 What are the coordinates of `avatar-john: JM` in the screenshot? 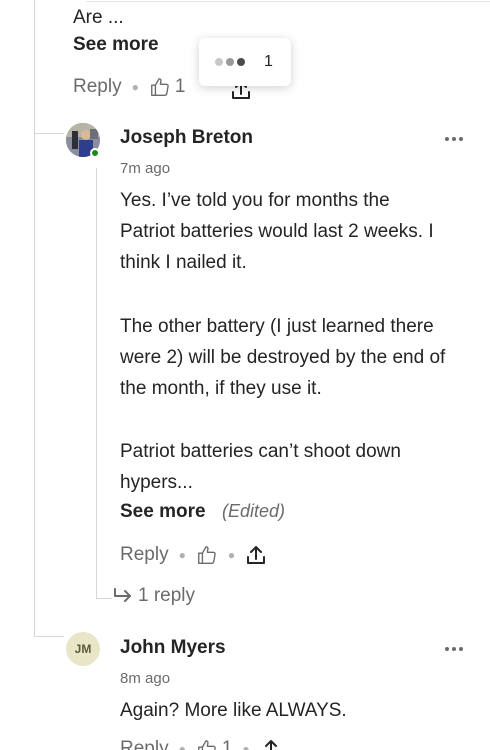 It's located at (83, 649).